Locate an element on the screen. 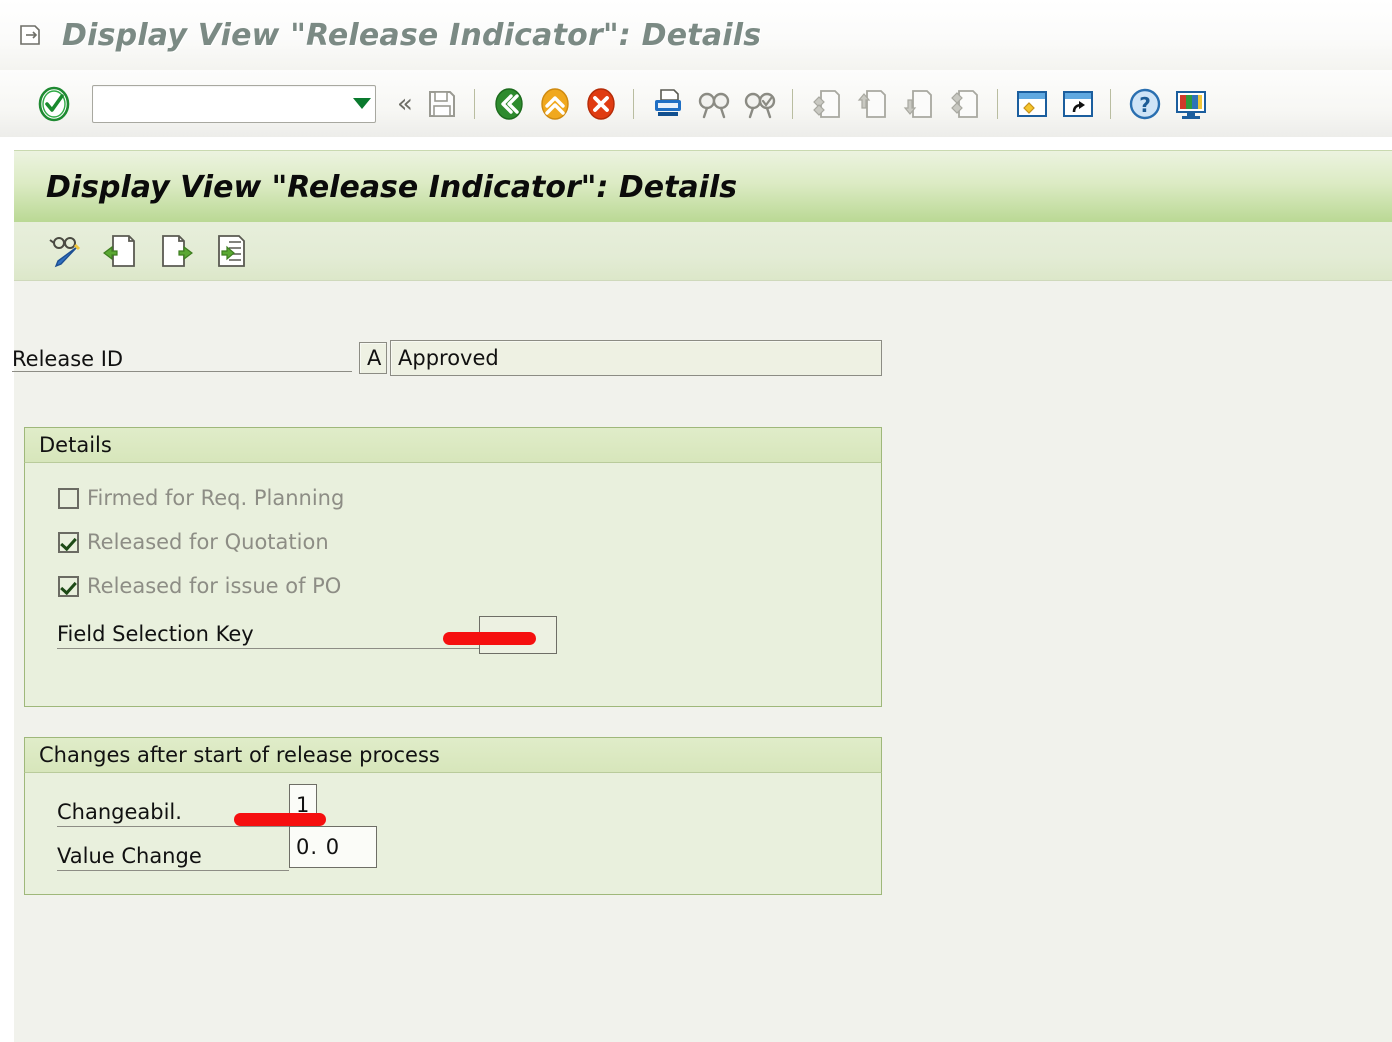  value-change-label: Value Change is located at coordinates (129, 856).